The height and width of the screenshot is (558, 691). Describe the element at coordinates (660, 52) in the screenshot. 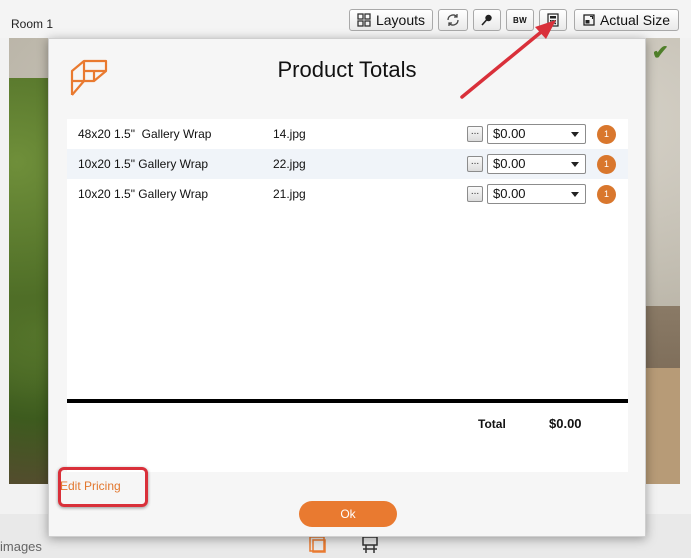

I see `checkmark-icon: ✔` at that location.